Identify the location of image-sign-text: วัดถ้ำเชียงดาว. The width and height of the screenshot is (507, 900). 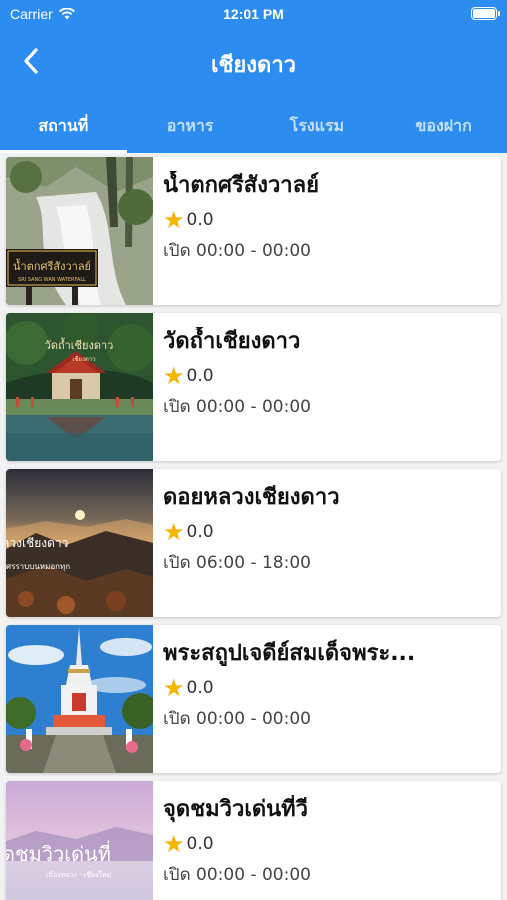
(79, 344).